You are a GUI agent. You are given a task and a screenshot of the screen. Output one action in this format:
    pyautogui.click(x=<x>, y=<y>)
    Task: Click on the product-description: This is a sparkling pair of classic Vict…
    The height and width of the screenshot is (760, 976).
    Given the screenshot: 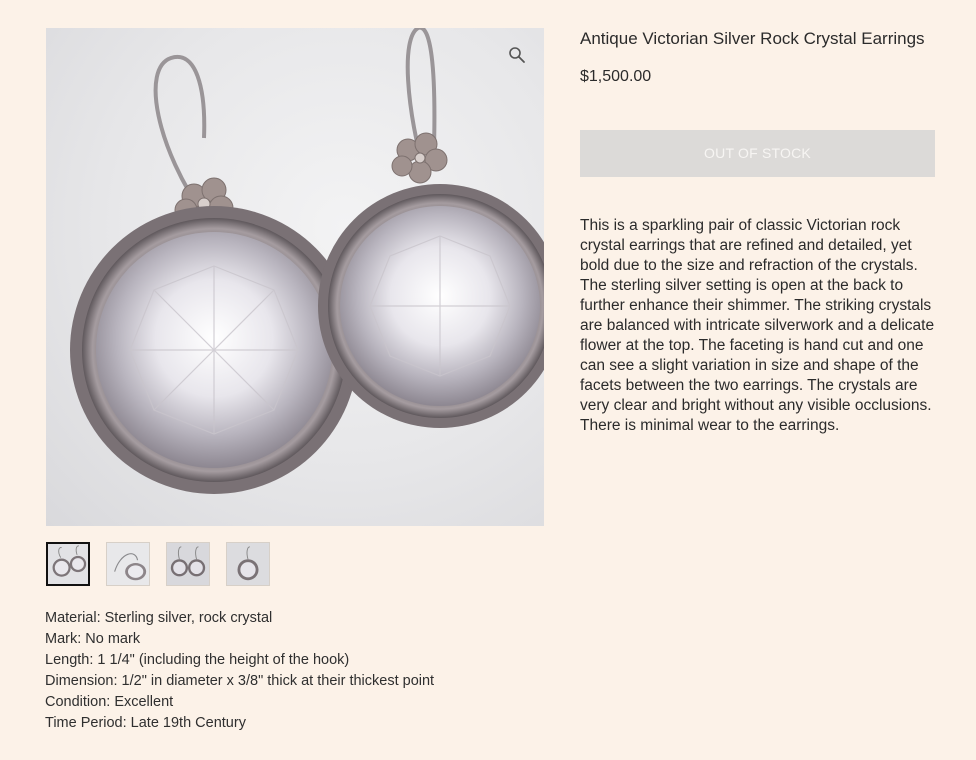 What is the action you would take?
    pyautogui.click(x=757, y=325)
    